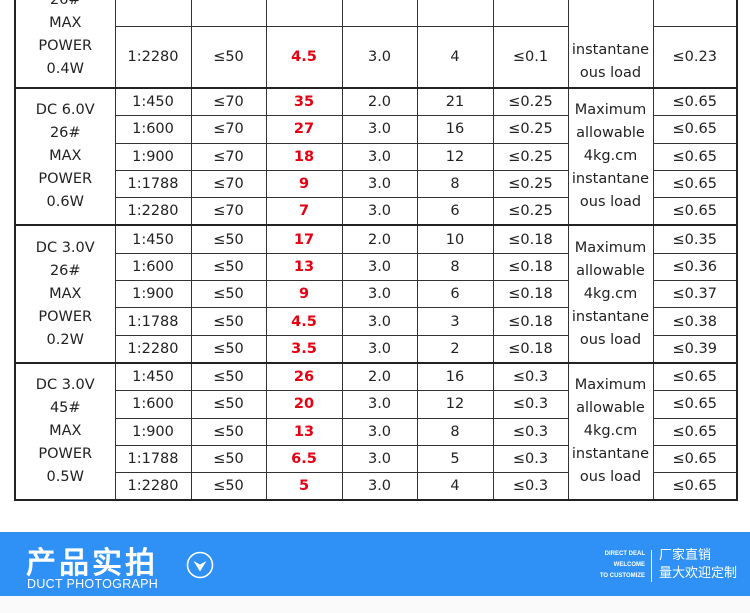 Image resolution: width=750 pixels, height=613 pixels. Describe the element at coordinates (304, 239) in the screenshot. I see `speed-cell: 17` at that location.